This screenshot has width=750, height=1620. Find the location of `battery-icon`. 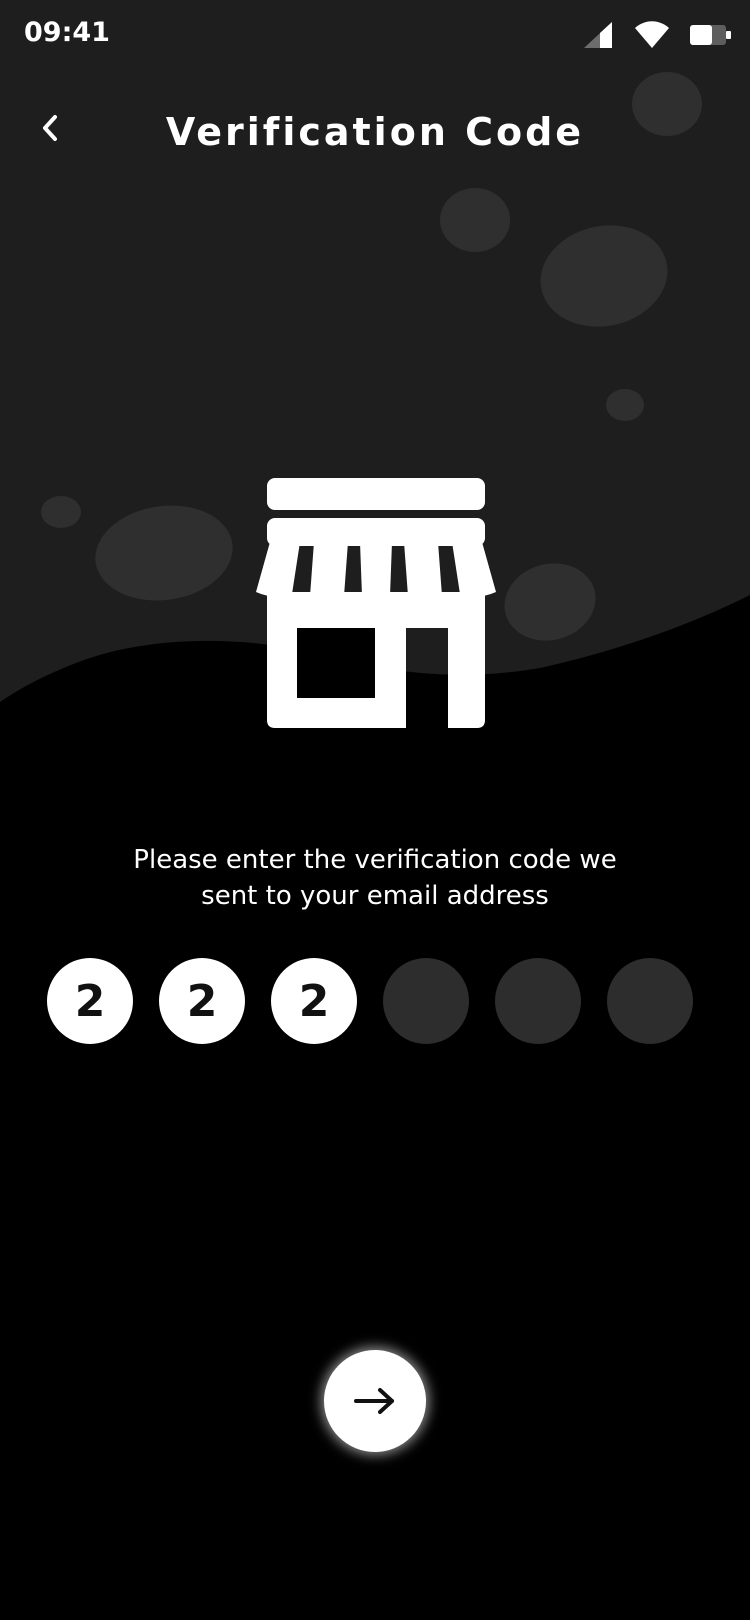

battery-icon is located at coordinates (710, 35).